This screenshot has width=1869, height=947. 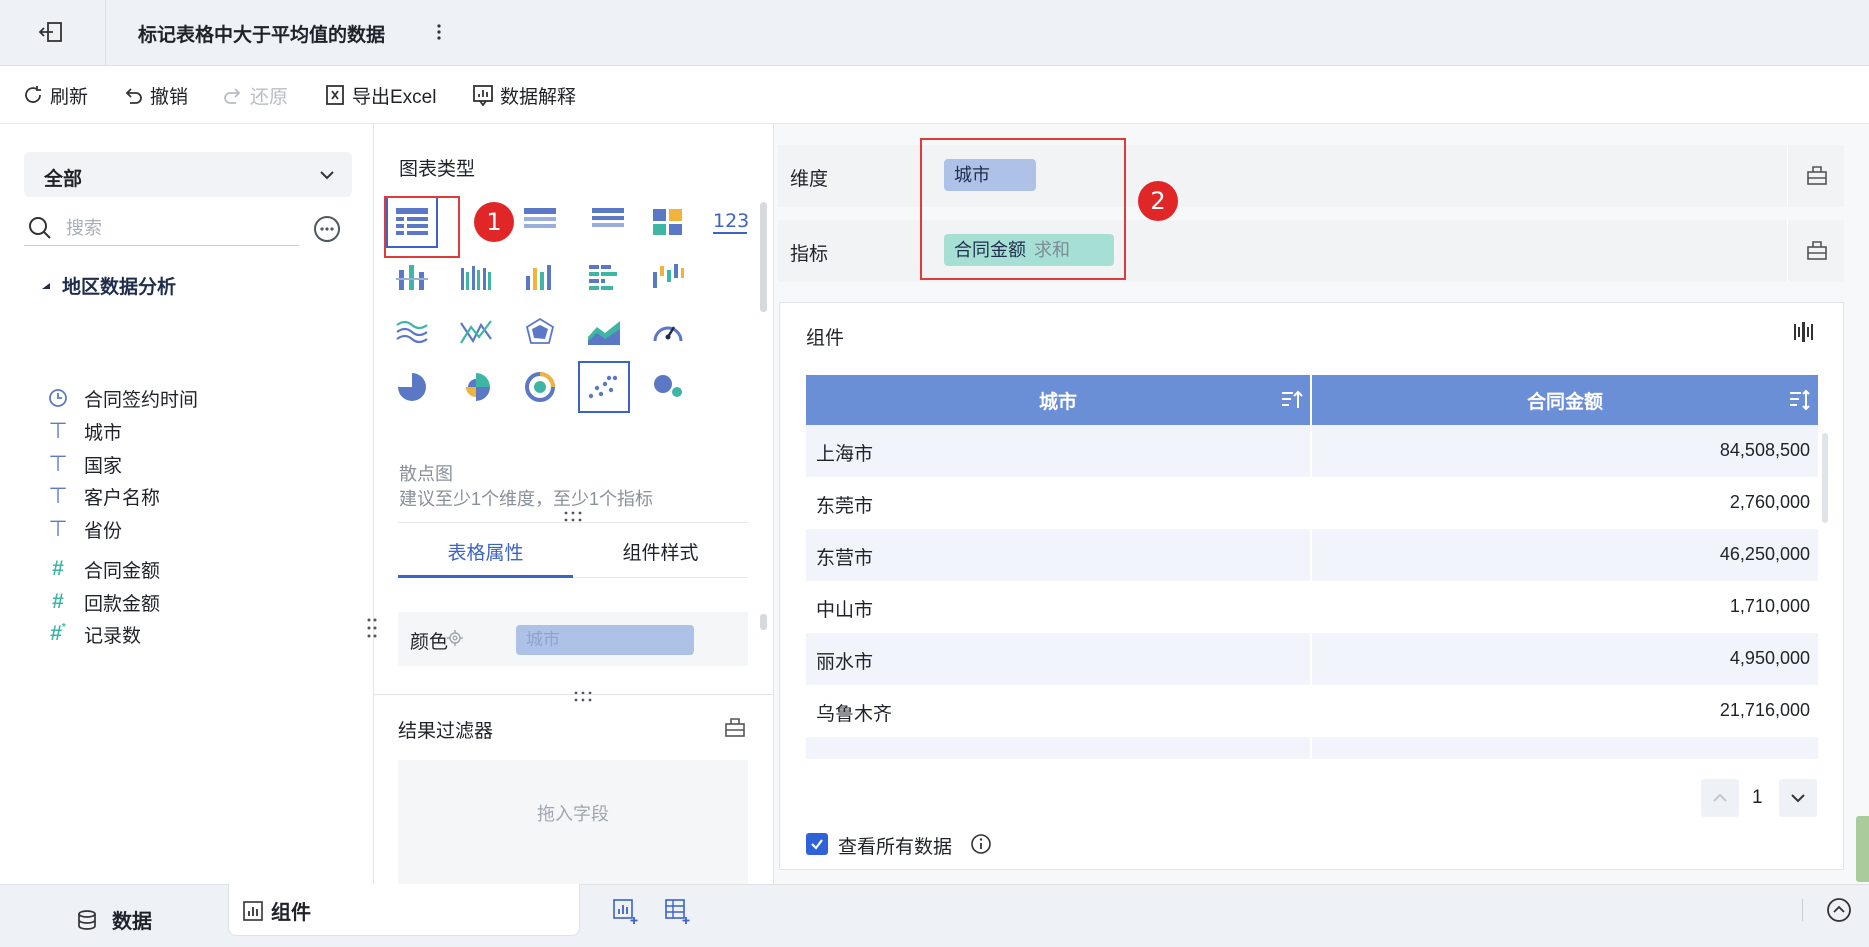 What do you see at coordinates (84, 464) in the screenshot?
I see `field-item: ⊤ 国家` at bounding box center [84, 464].